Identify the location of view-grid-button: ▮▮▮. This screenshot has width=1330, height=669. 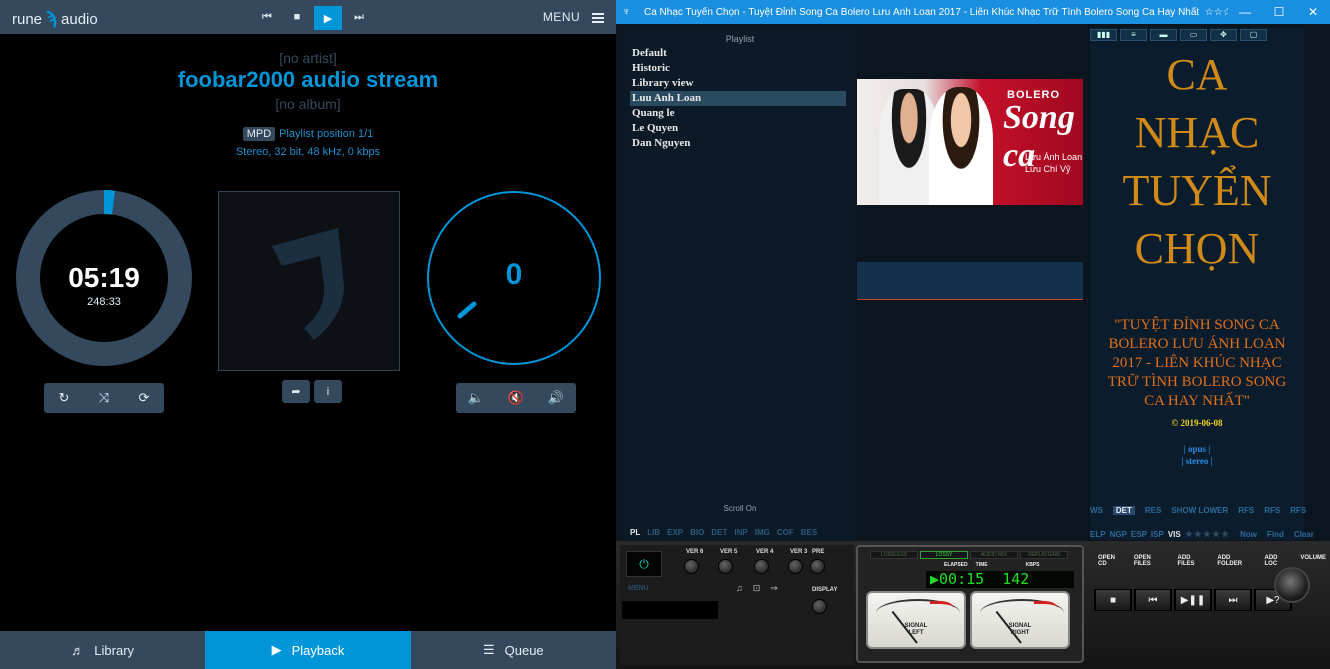
(1103, 35).